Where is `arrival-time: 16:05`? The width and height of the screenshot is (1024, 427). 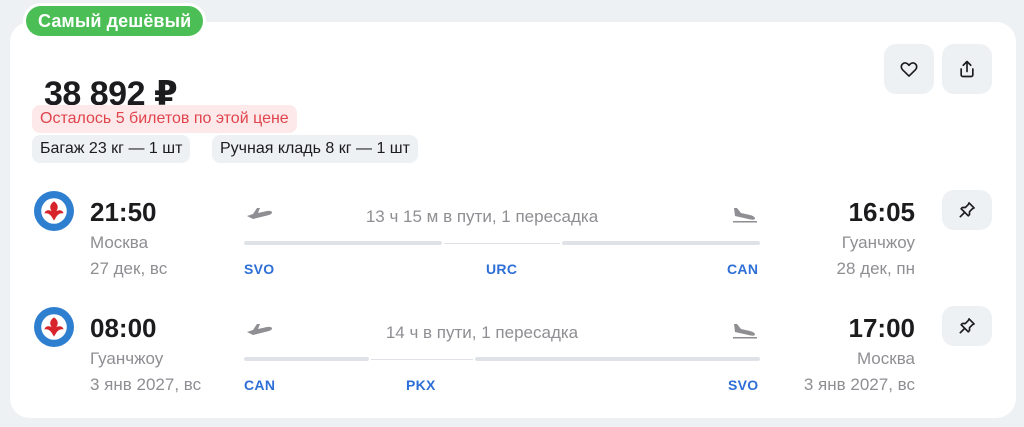
arrival-time: 16:05 is located at coordinates (882, 212).